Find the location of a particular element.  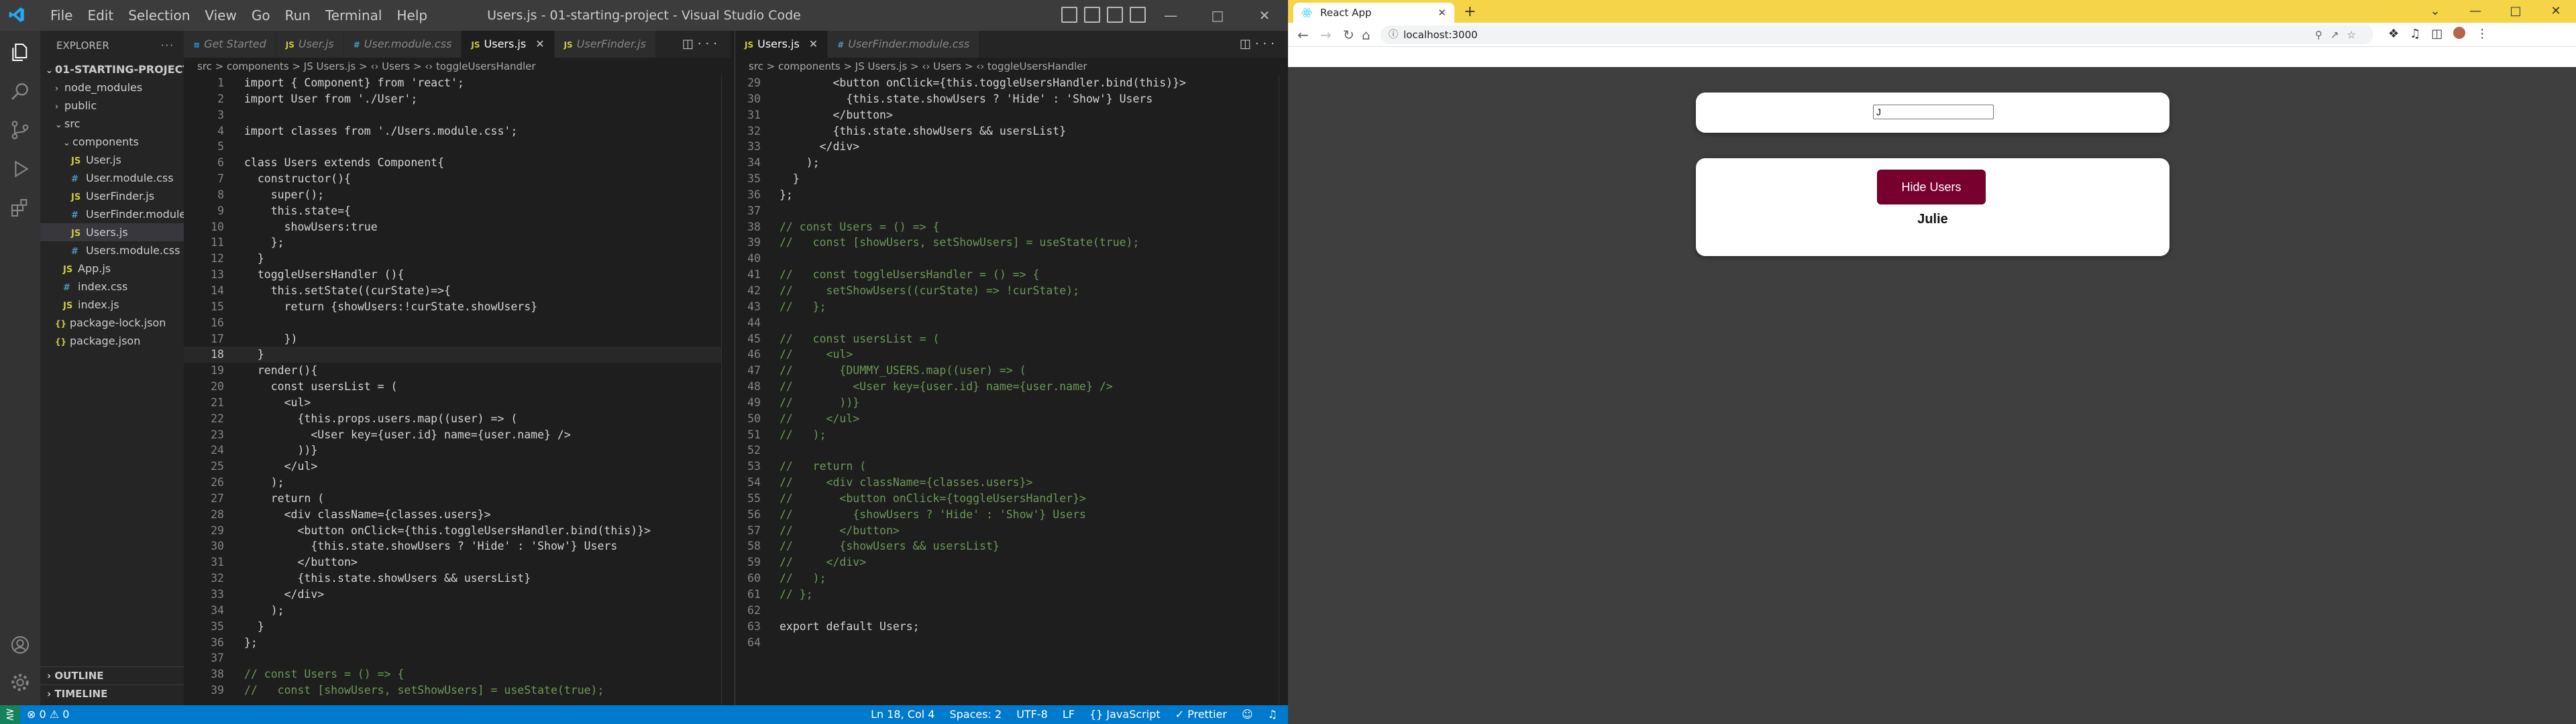

code-line: 40 is located at coordinates (1011, 259).